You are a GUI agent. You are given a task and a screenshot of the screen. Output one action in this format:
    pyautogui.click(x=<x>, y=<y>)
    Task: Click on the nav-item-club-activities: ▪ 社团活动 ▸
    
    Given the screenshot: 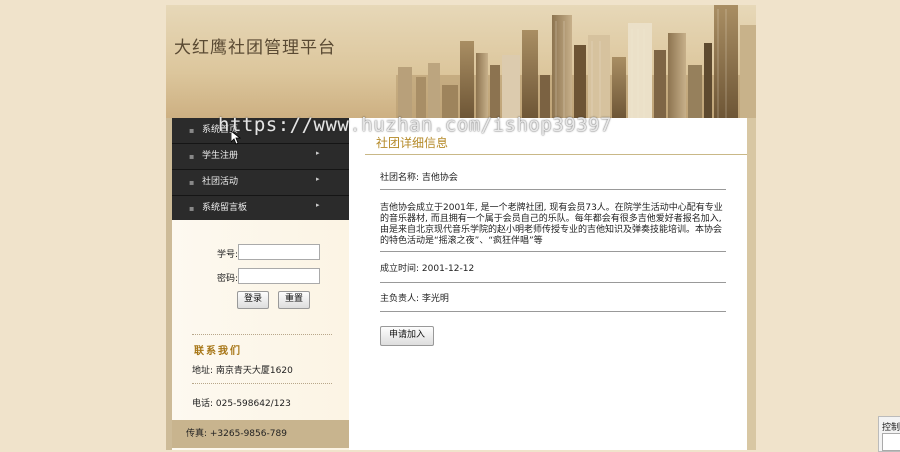 What is the action you would take?
    pyautogui.click(x=260, y=183)
    